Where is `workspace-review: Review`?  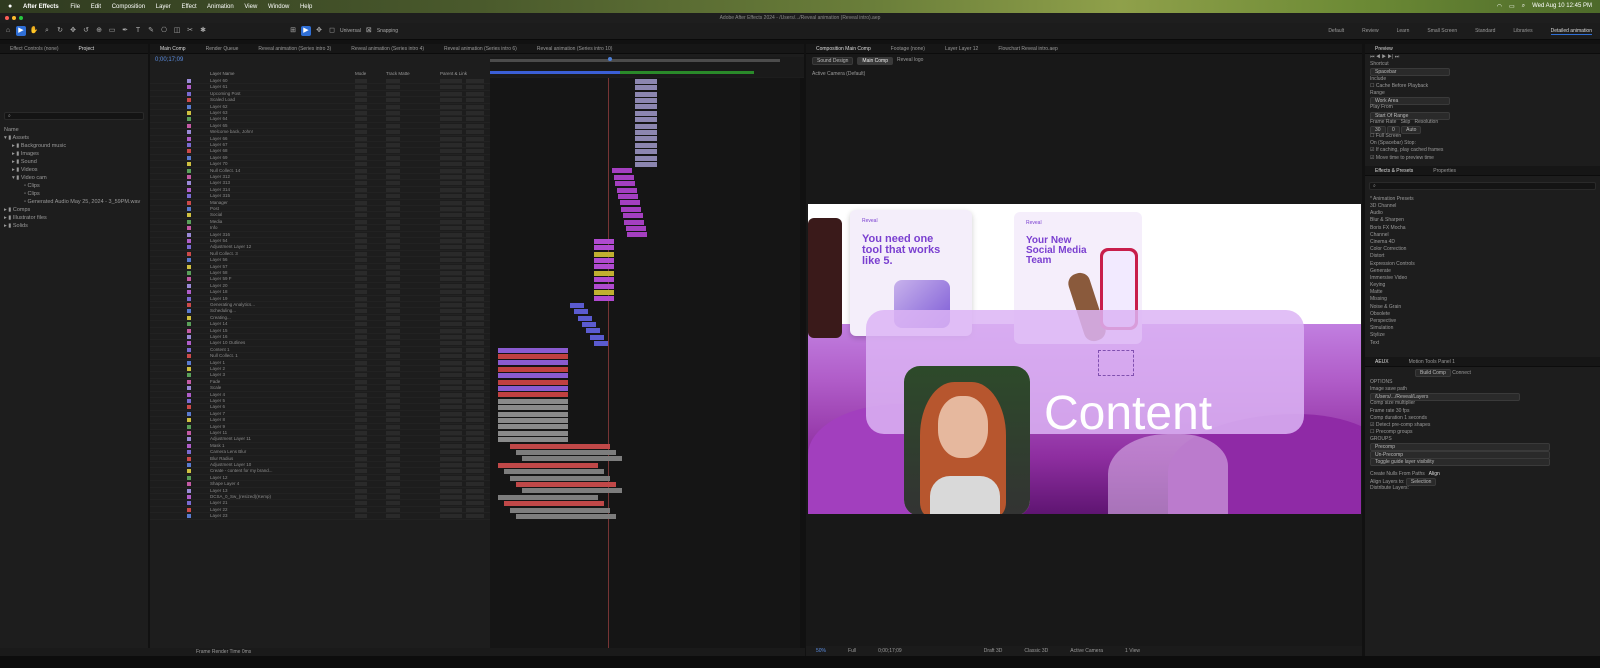 workspace-review: Review is located at coordinates (1370, 31).